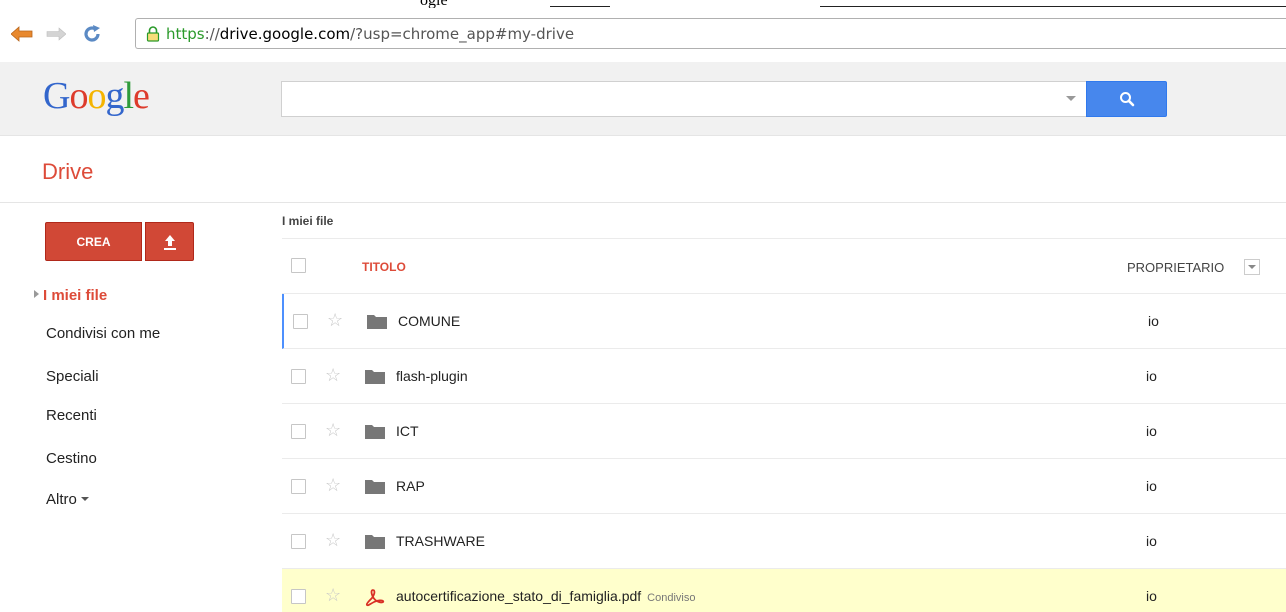 The width and height of the screenshot is (1286, 612). What do you see at coordinates (71, 458) in the screenshot?
I see `sidebar-item-trash: Cestino` at bounding box center [71, 458].